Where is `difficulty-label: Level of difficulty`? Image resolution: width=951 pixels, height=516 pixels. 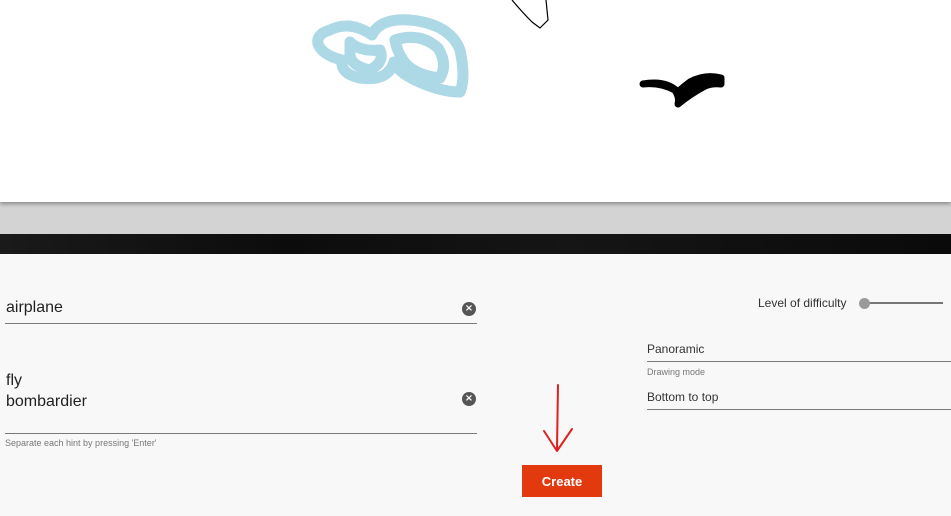
difficulty-label: Level of difficulty is located at coordinates (802, 303).